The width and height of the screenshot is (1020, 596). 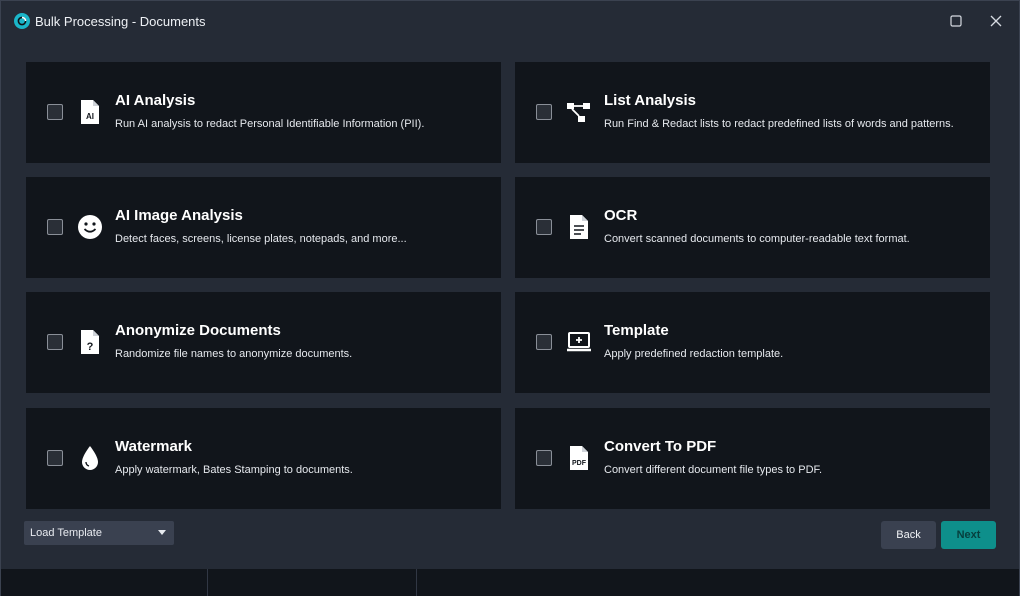 I want to click on close-icon, so click(x=996, y=21).